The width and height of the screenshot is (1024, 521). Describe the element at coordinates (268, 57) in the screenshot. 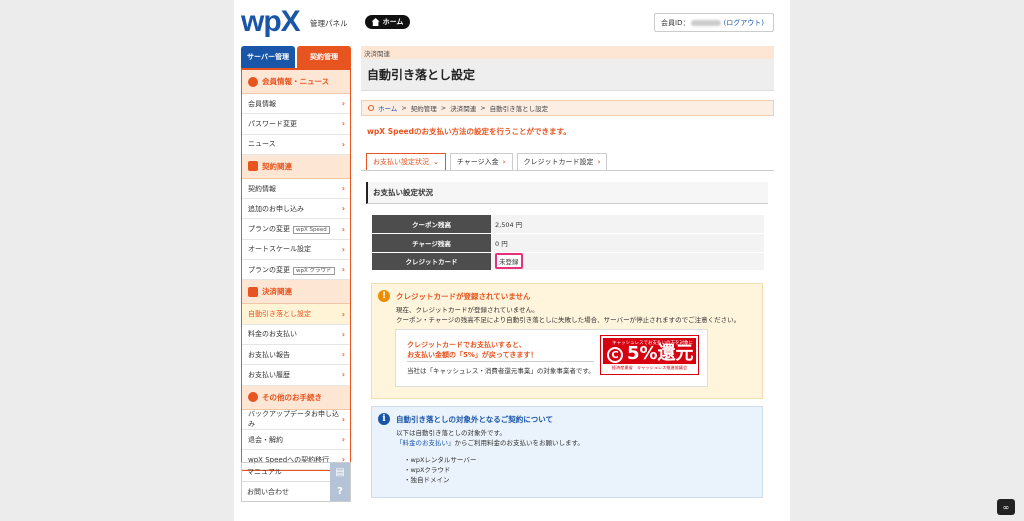

I see `tab-server-management: サーバー管理` at that location.